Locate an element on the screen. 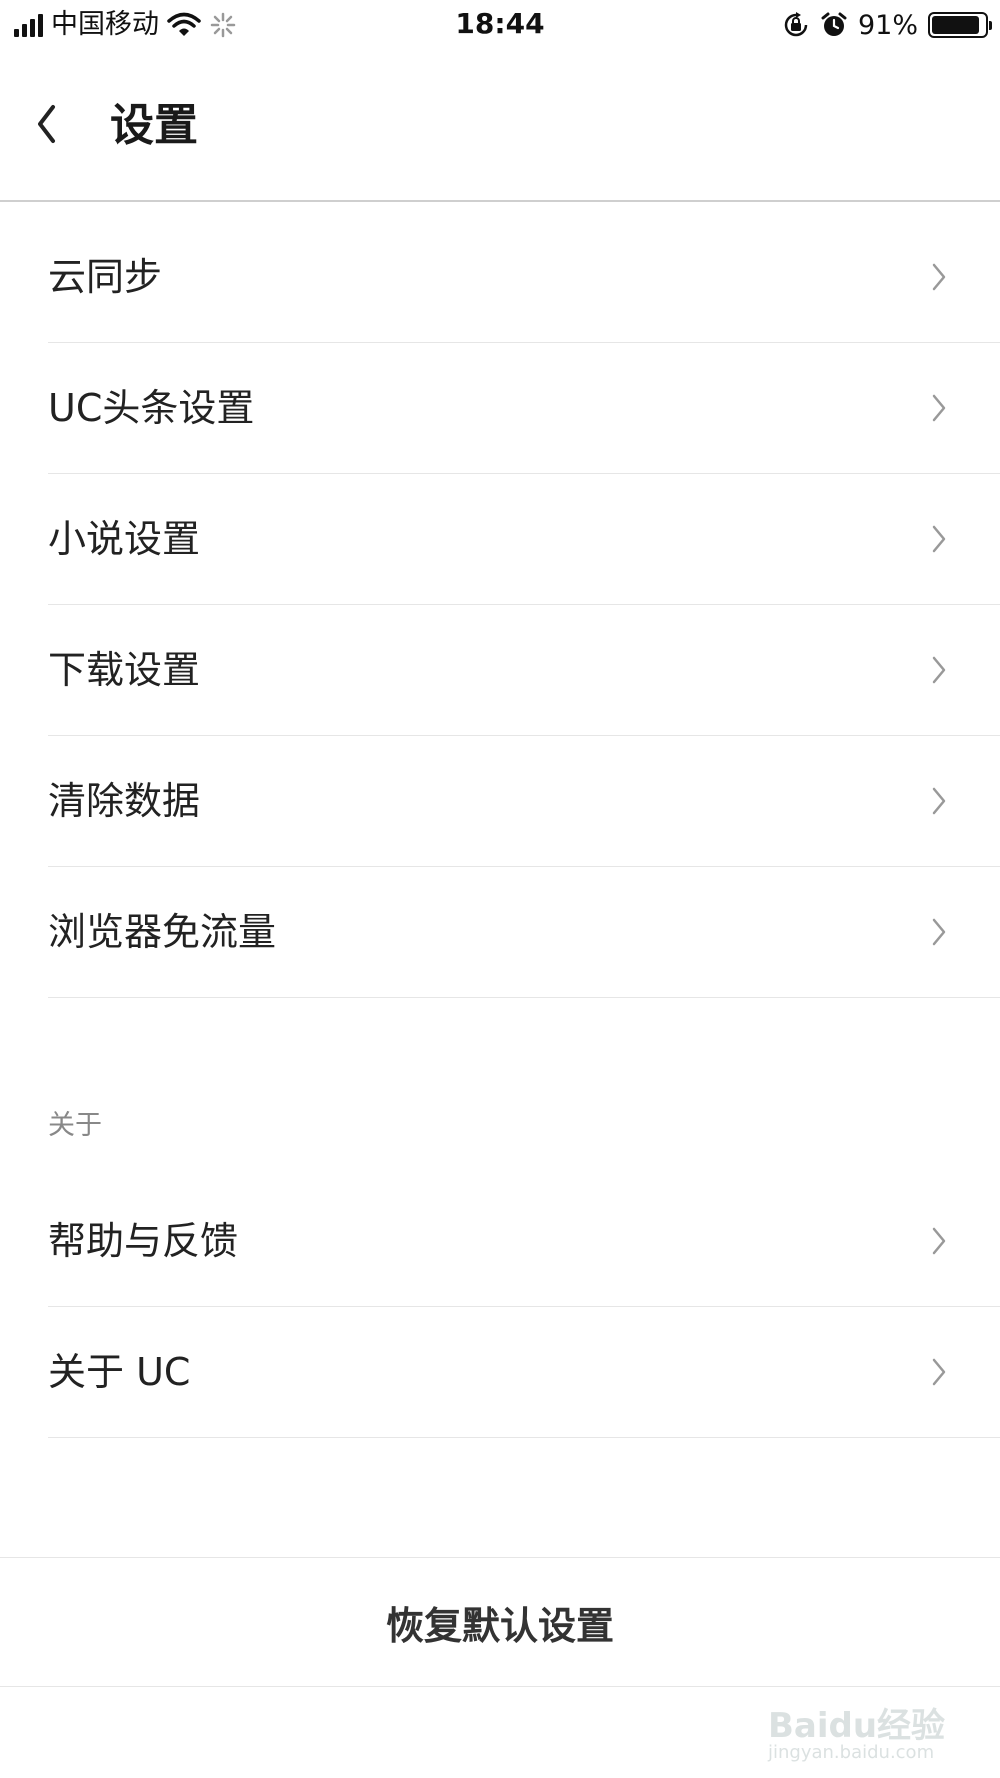  watermark-logo: Baidu经验 jingyan.baidu.com is located at coordinates (858, 1730).